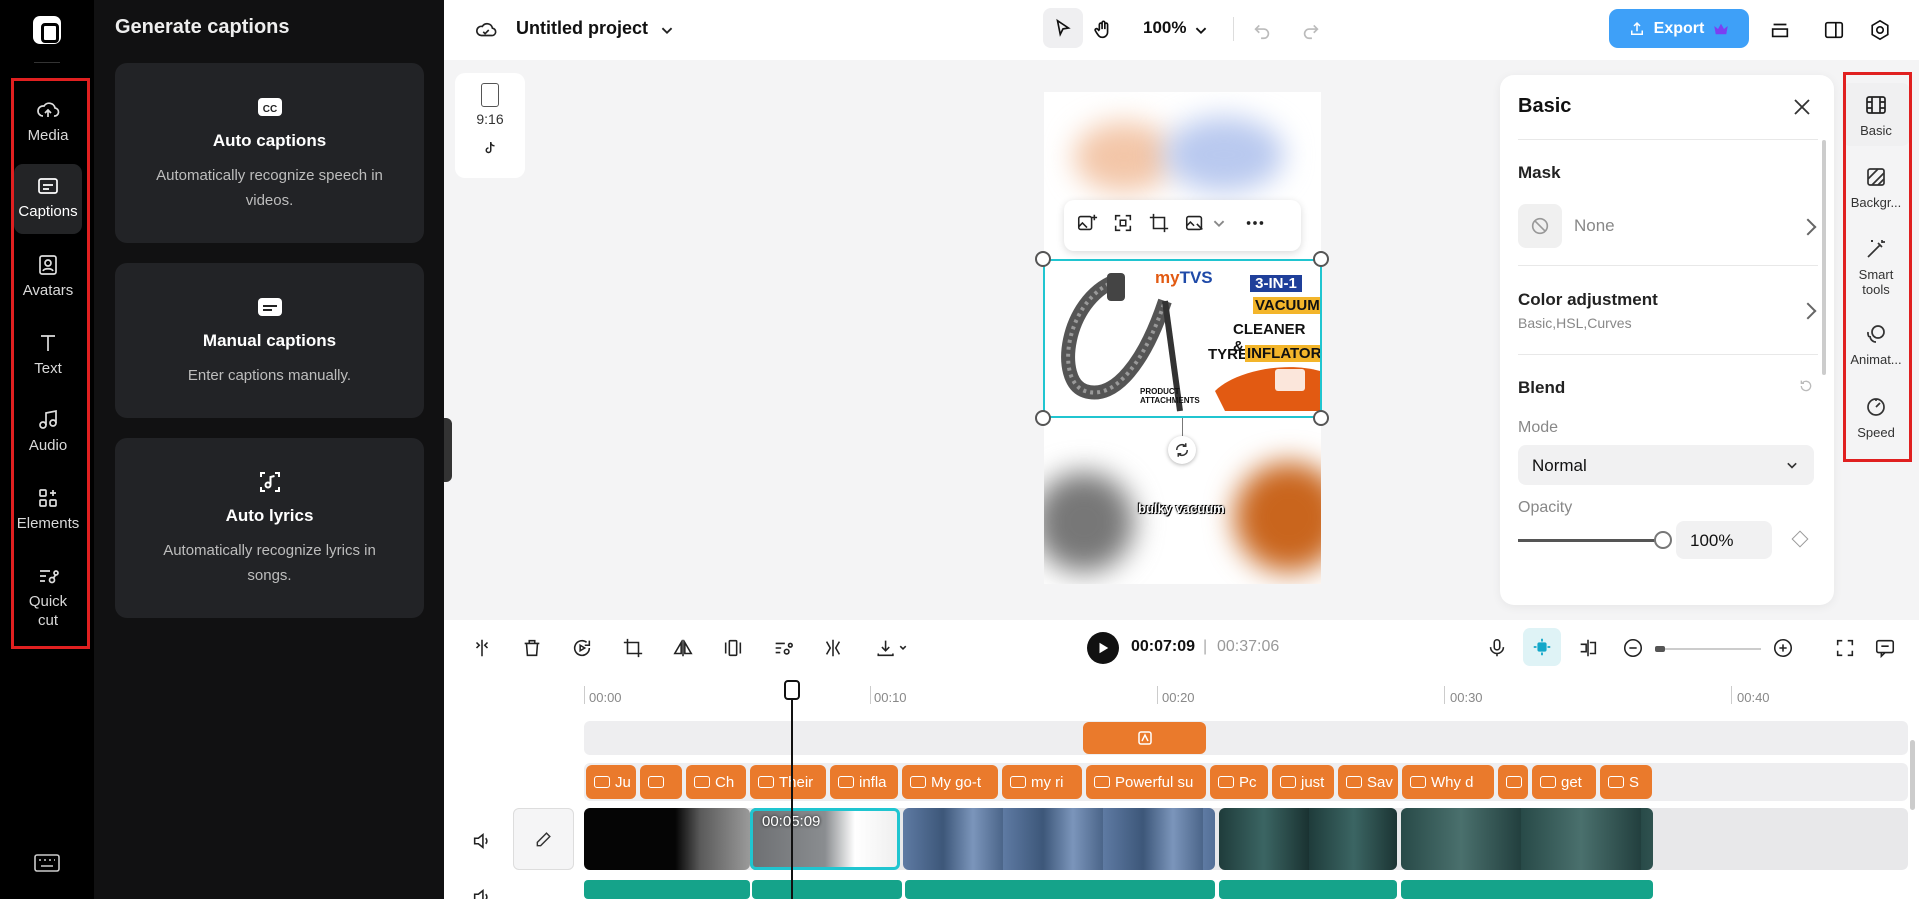  I want to click on playhead-line, so click(792, 793).